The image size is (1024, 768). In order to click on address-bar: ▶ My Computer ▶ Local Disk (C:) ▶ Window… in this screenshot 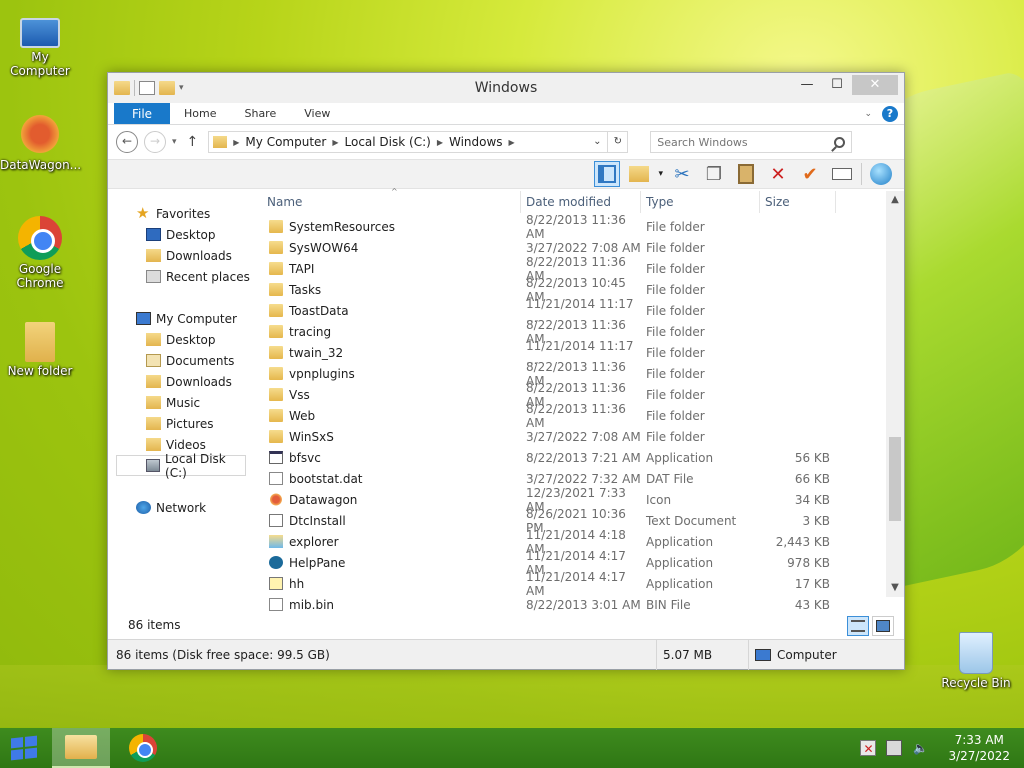, I will do `click(418, 142)`.